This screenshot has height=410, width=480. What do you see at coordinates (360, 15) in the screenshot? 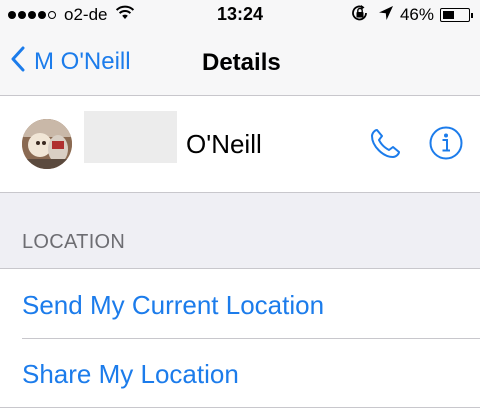
I see `rotation-lock-icon` at bounding box center [360, 15].